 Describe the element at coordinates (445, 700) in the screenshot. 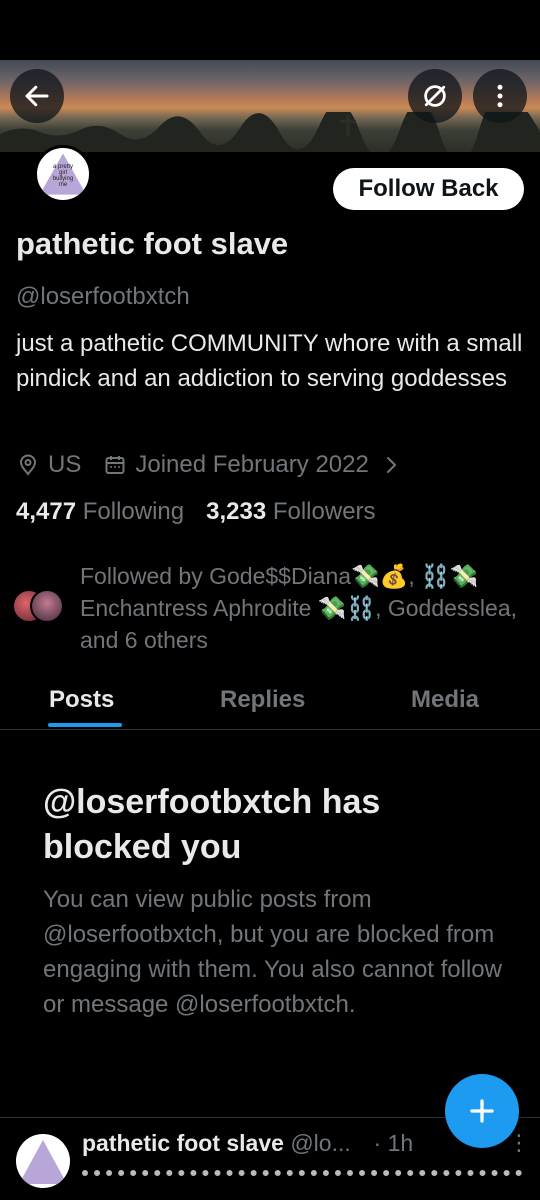

I see `tab-media: Media` at that location.